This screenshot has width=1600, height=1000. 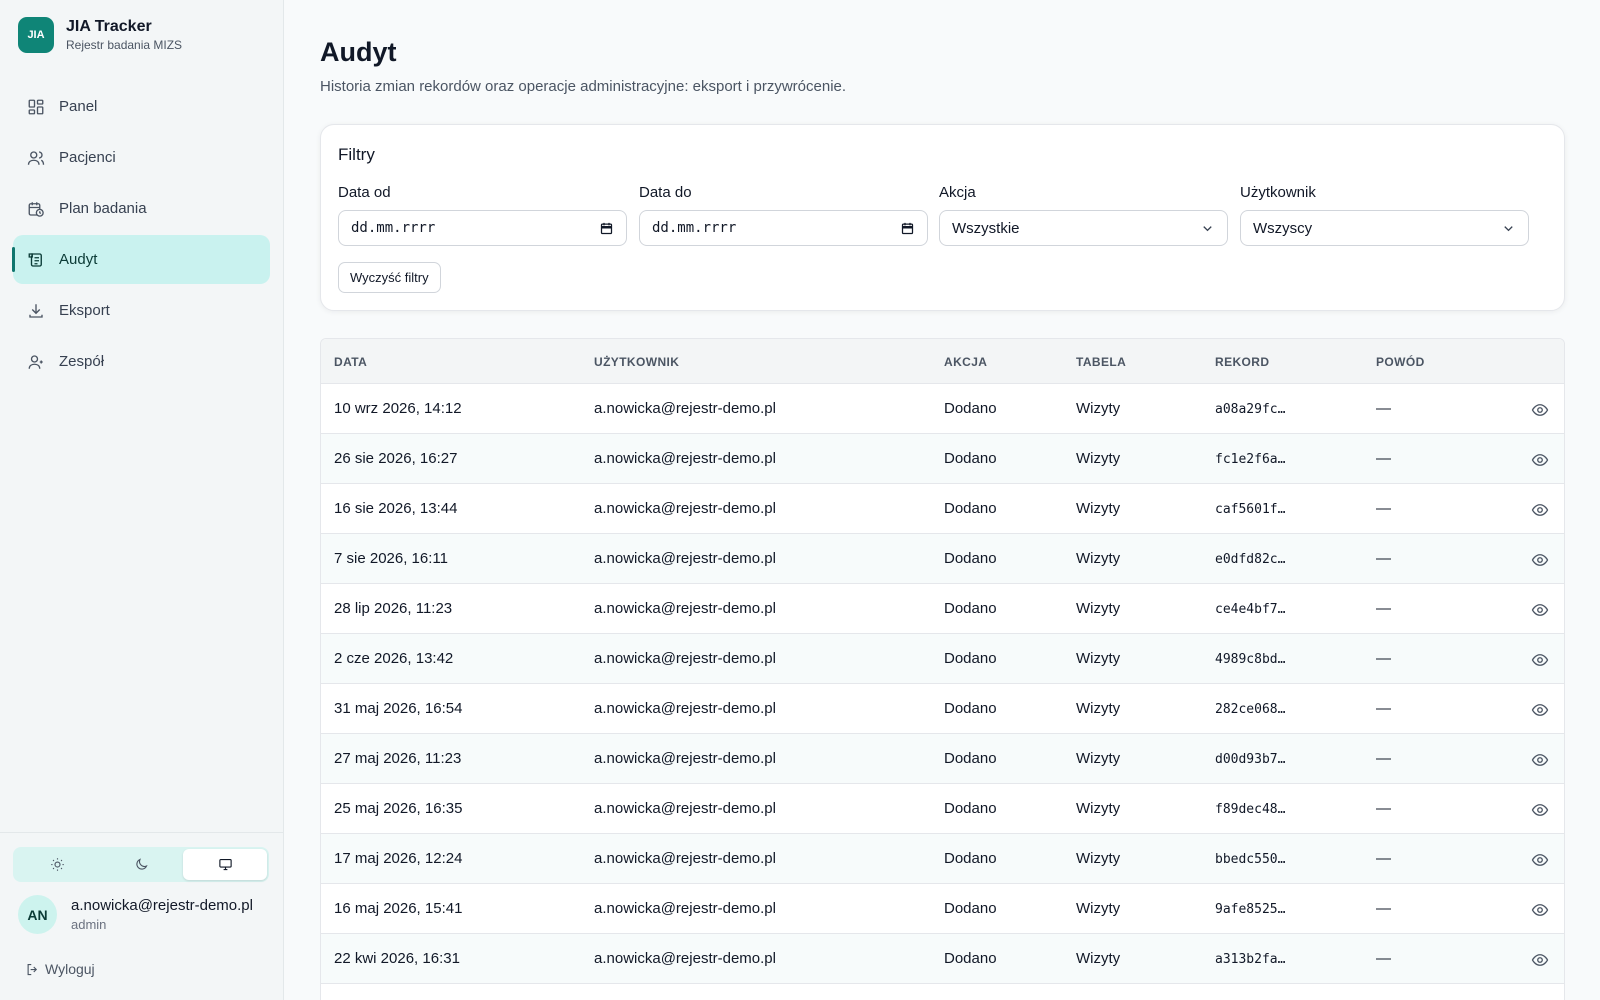 I want to click on cell-date: 10 wrz 2026, 14:12, so click(x=398, y=408).